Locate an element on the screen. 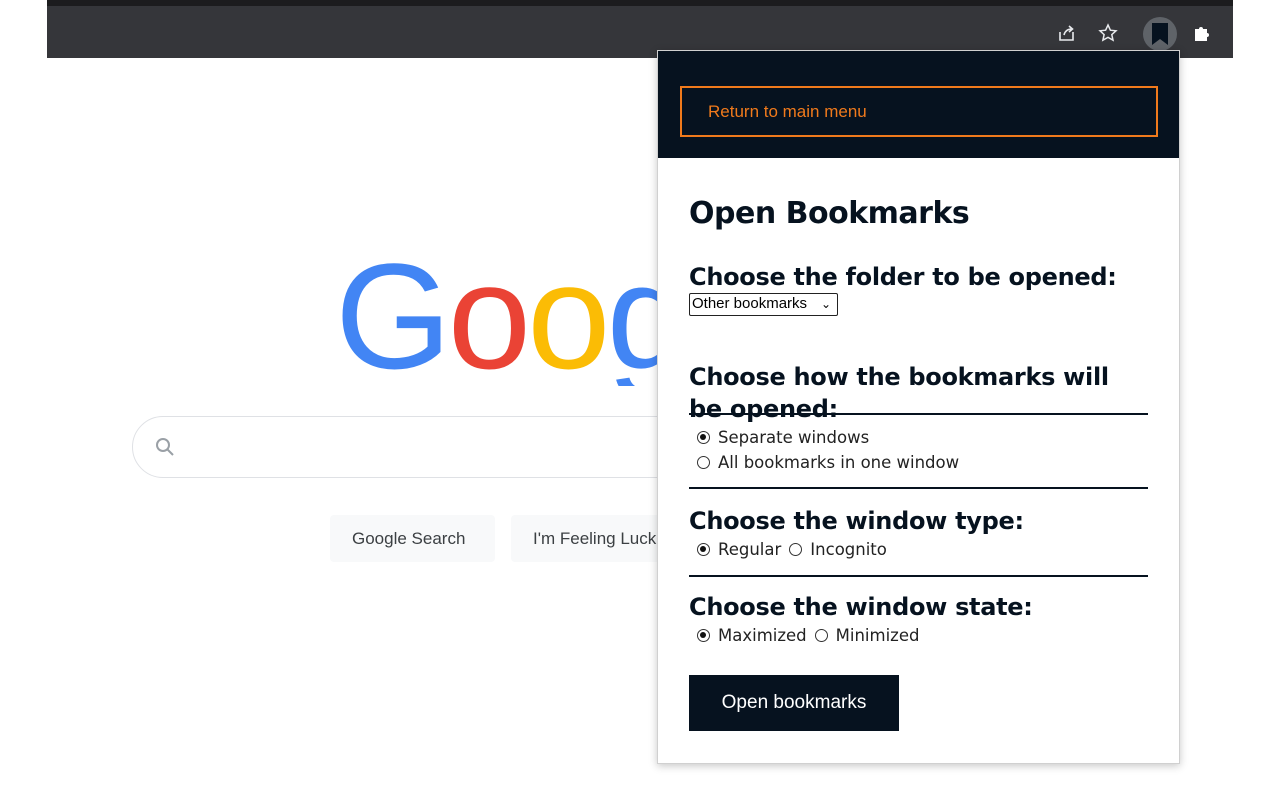  google-logo: Googl is located at coordinates (500, 316).